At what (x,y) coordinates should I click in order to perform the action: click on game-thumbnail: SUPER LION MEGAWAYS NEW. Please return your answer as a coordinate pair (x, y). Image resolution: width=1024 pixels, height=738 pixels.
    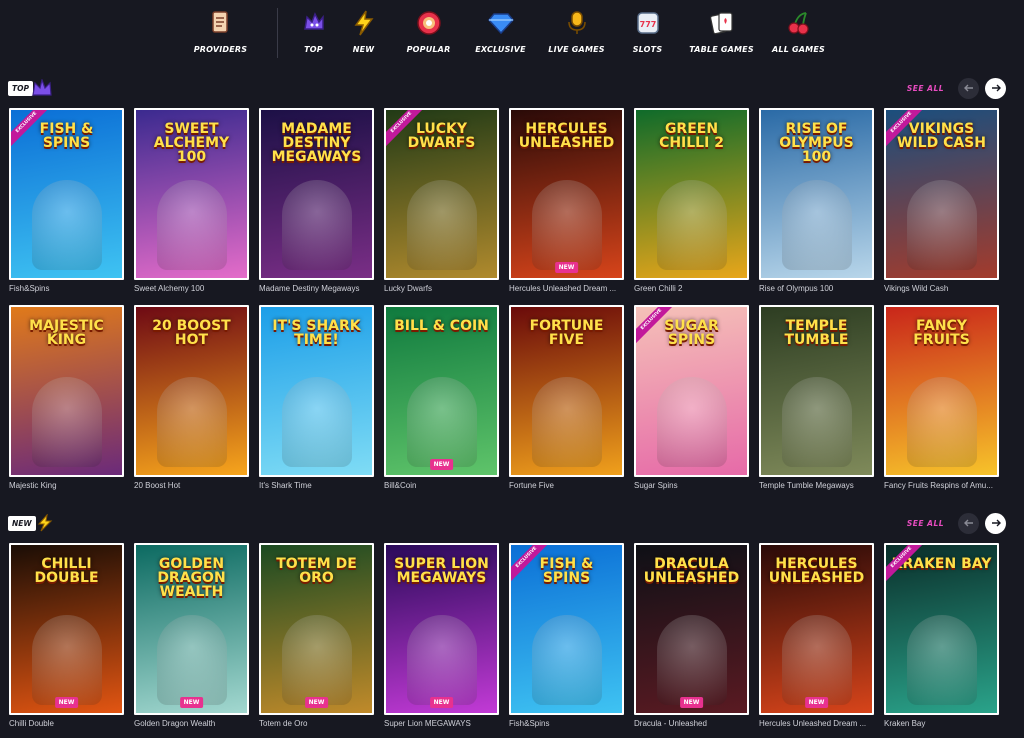
    Looking at the image, I should click on (441, 629).